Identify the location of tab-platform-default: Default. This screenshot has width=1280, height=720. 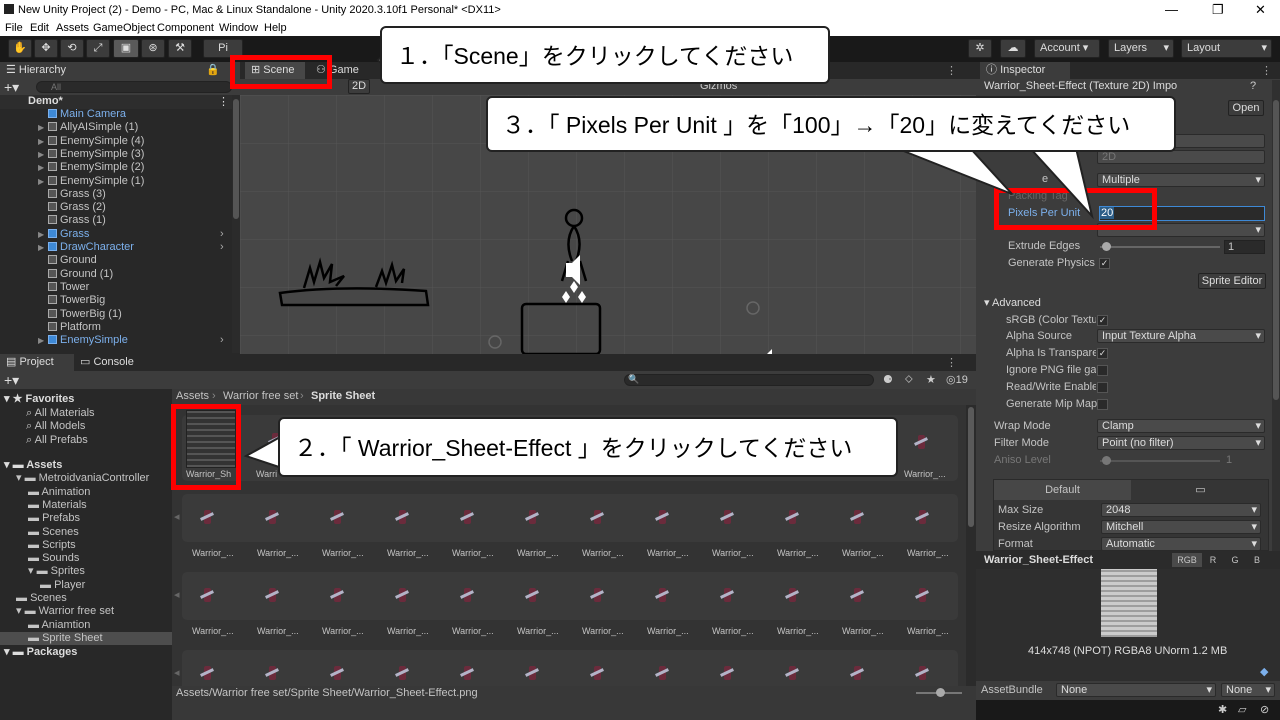
(1062, 490).